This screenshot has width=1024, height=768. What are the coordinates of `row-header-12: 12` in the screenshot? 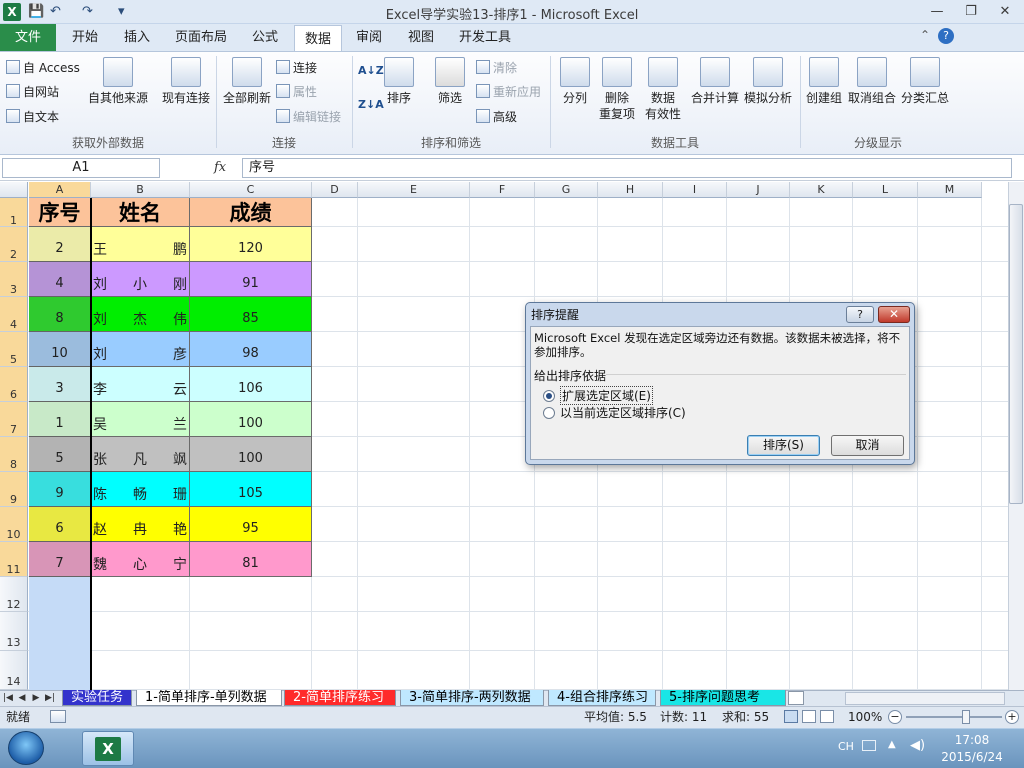 It's located at (14, 594).